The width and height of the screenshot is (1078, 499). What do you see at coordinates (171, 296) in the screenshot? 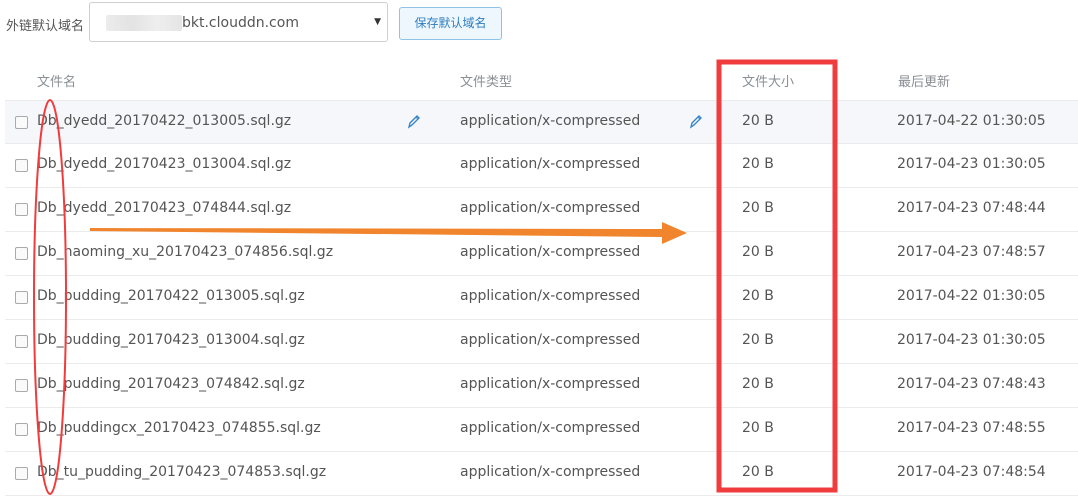
I see `file-name-link: Db_pudding_20170422_013005.sql.gz` at bounding box center [171, 296].